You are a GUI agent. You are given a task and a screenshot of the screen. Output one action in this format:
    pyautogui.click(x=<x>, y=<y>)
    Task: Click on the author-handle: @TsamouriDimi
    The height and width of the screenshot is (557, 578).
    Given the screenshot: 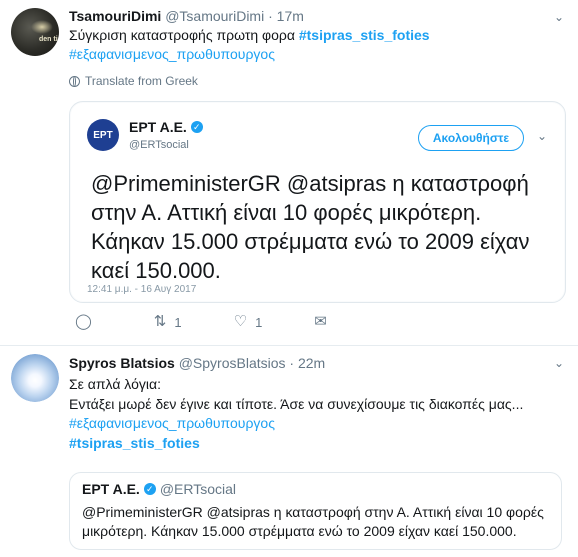 What is the action you would take?
    pyautogui.click(x=214, y=16)
    